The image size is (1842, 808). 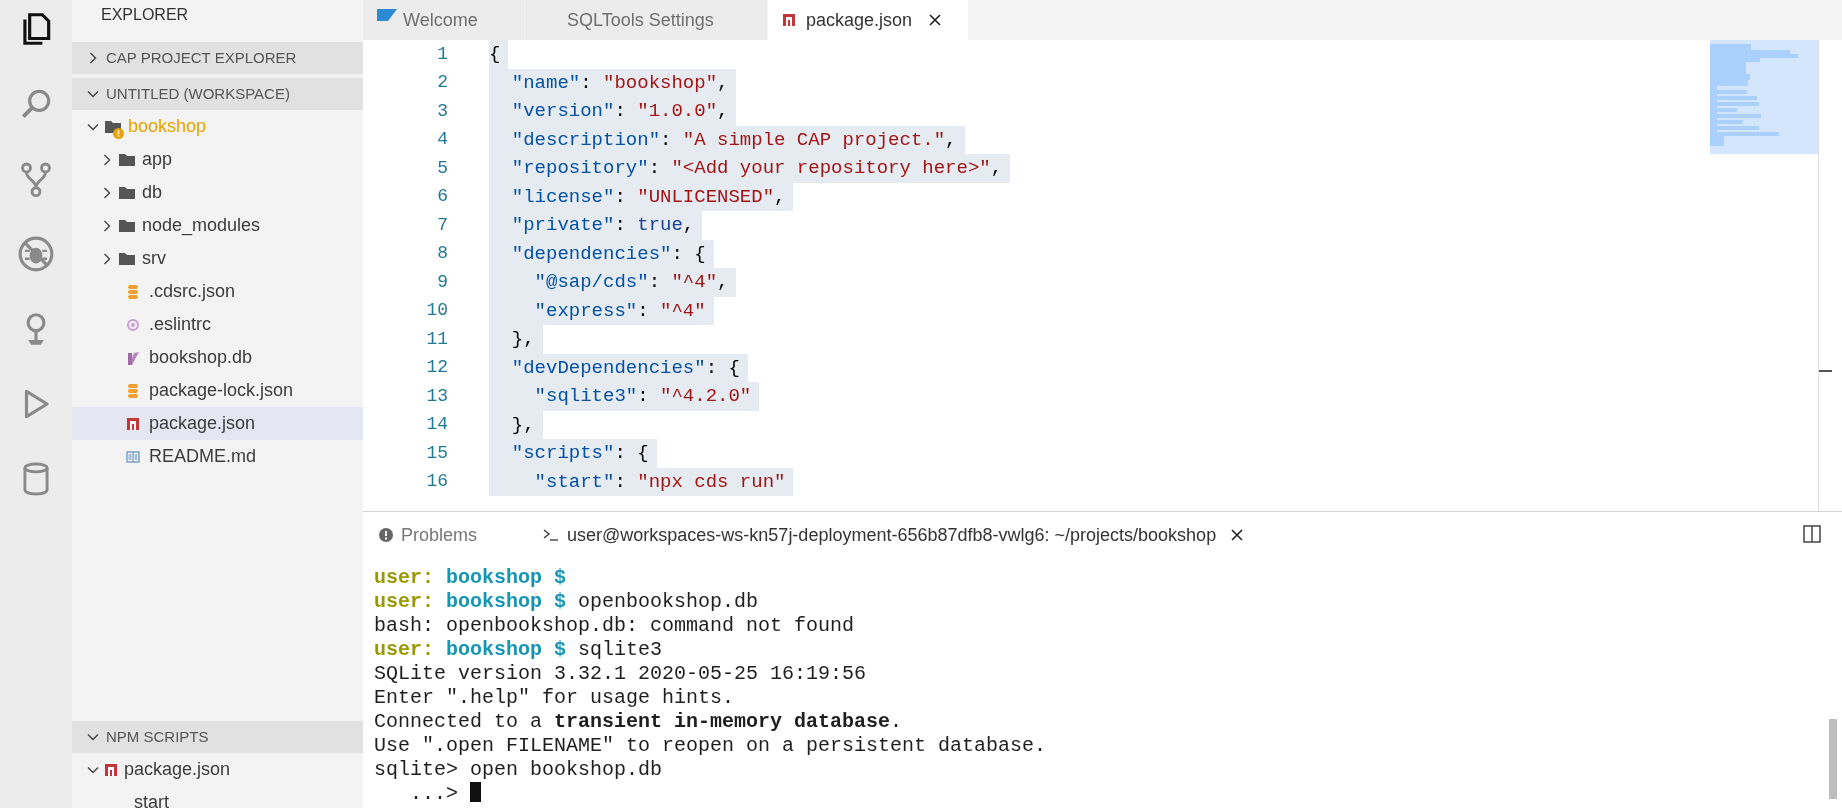 I want to click on line-number: 8, so click(x=442, y=254).